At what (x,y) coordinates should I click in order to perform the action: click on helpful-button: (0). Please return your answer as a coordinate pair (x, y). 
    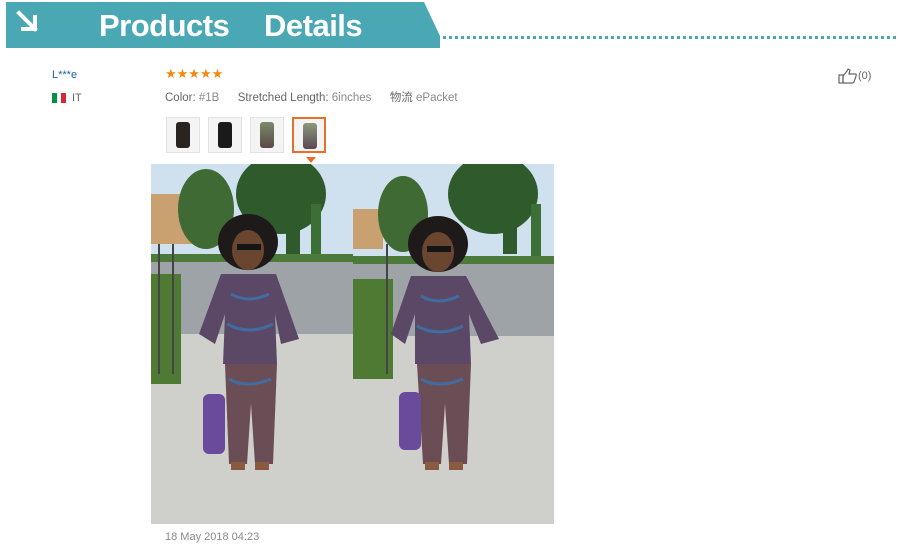
    Looking at the image, I should click on (854, 76).